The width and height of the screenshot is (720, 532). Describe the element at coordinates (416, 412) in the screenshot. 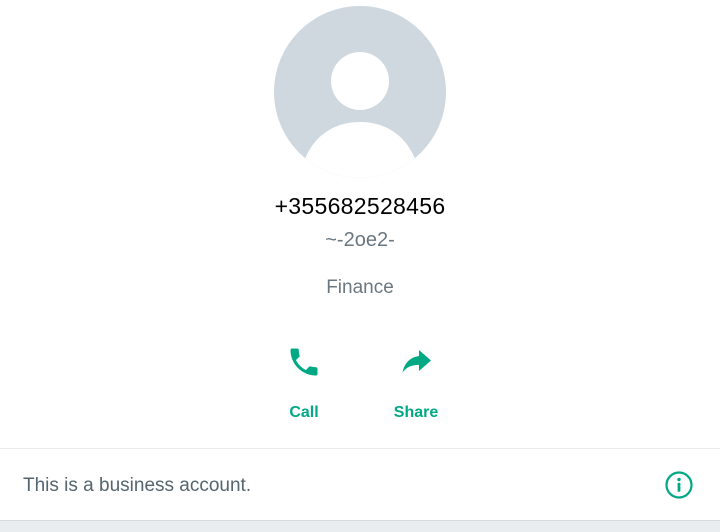

I see `share-label: Share` at that location.